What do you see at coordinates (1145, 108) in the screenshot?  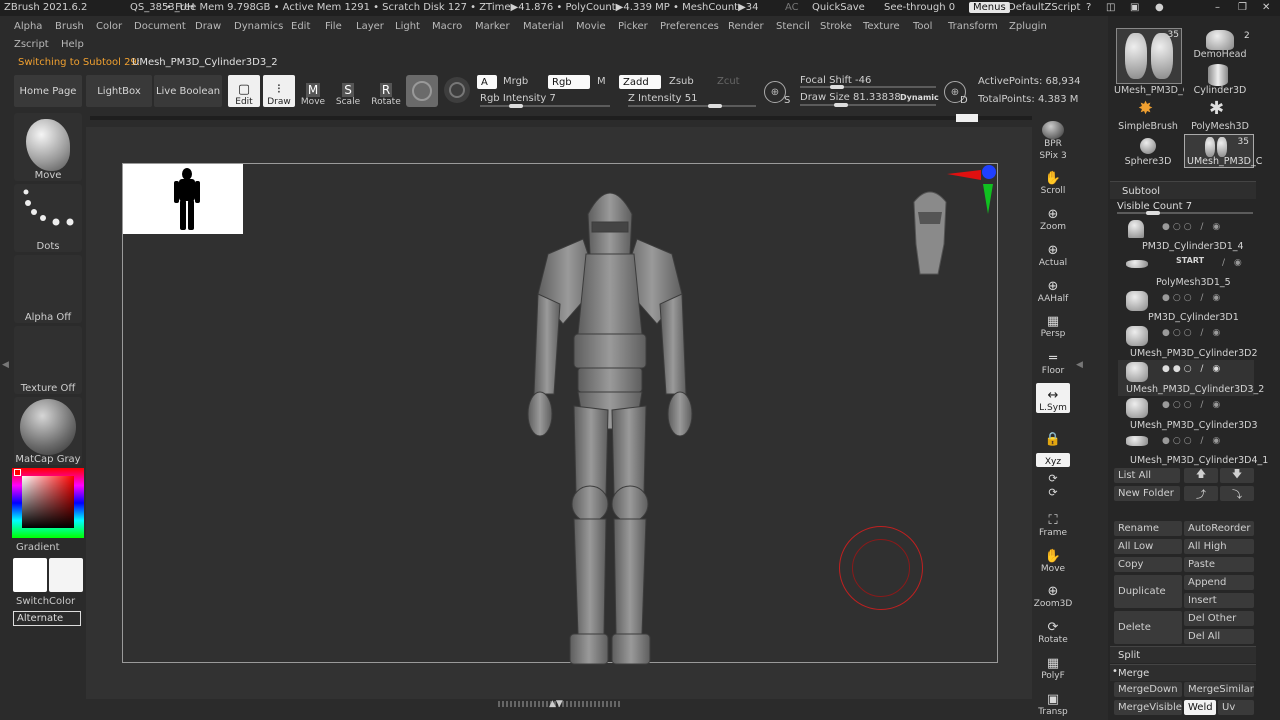 I see `simplebrush-icon: ✸` at bounding box center [1145, 108].